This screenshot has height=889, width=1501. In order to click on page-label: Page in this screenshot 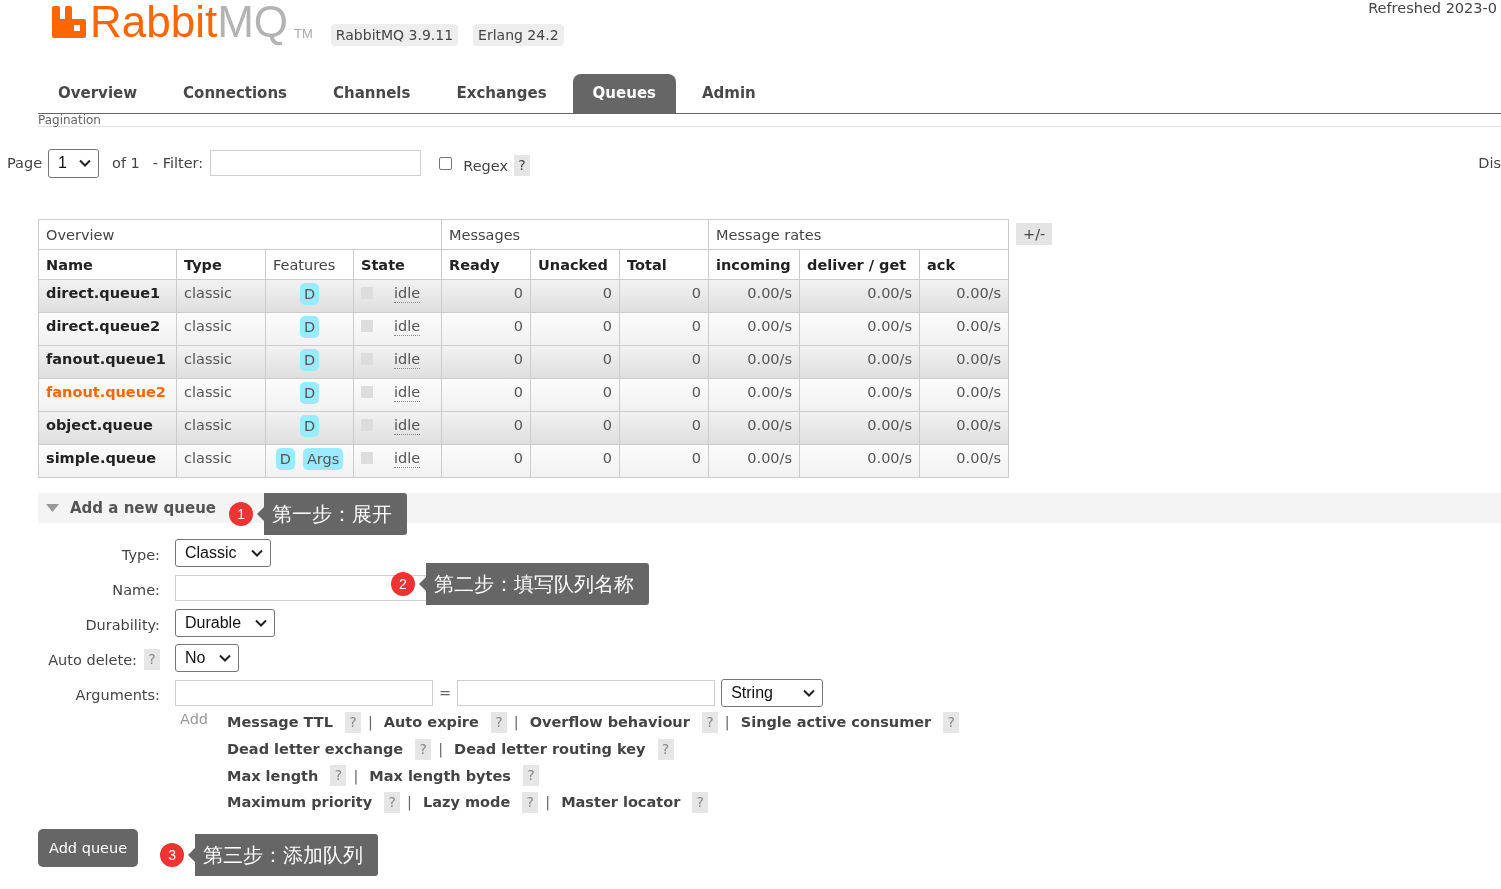, I will do `click(25, 163)`.